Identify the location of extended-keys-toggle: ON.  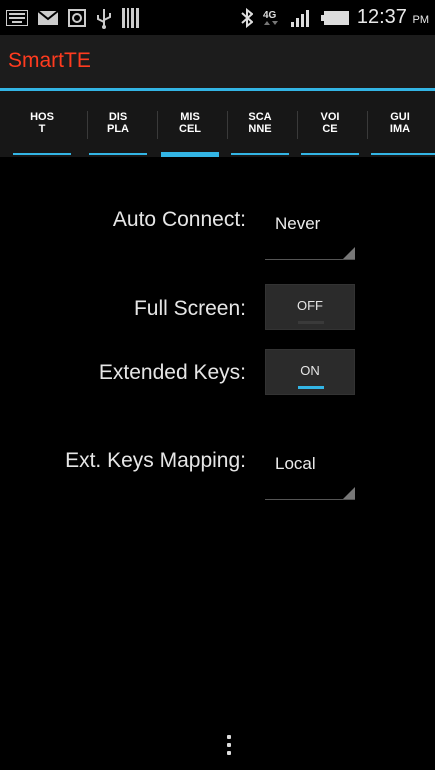
(310, 372).